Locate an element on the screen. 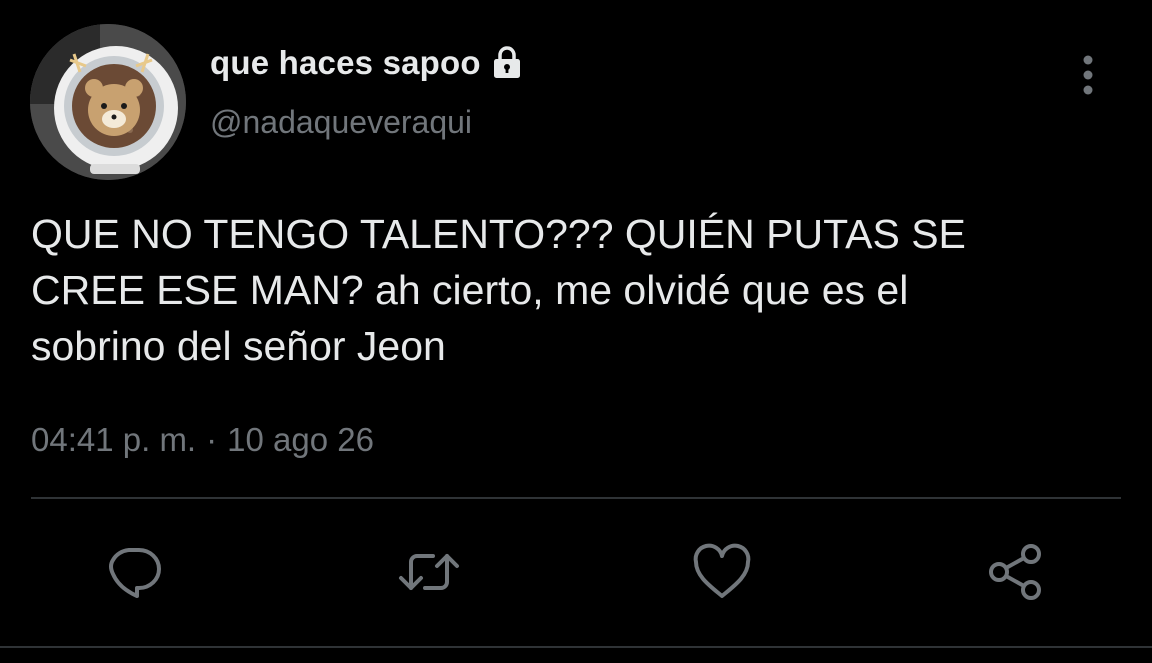 The width and height of the screenshot is (1152, 663). retweet-button is located at coordinates (429, 572).